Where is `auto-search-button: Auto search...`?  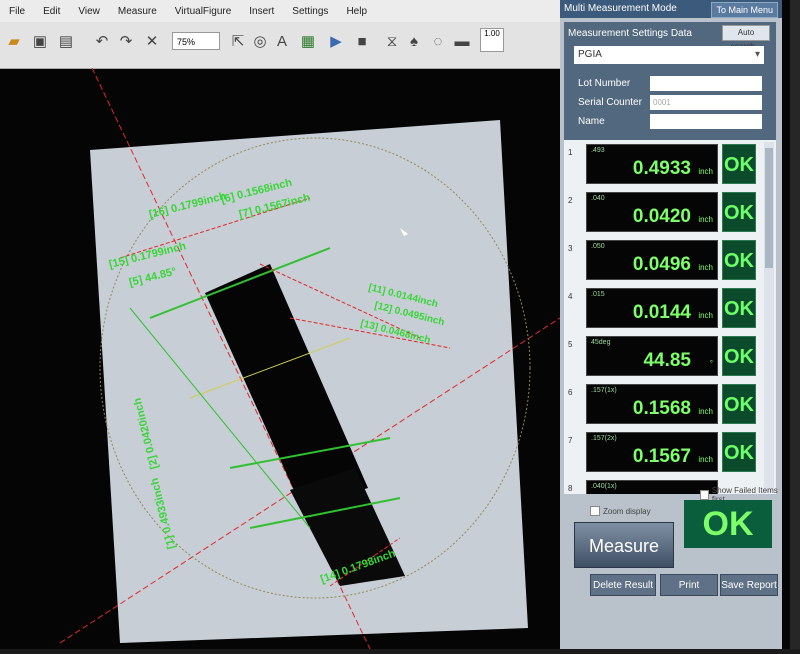 auto-search-button: Auto search... is located at coordinates (746, 38).